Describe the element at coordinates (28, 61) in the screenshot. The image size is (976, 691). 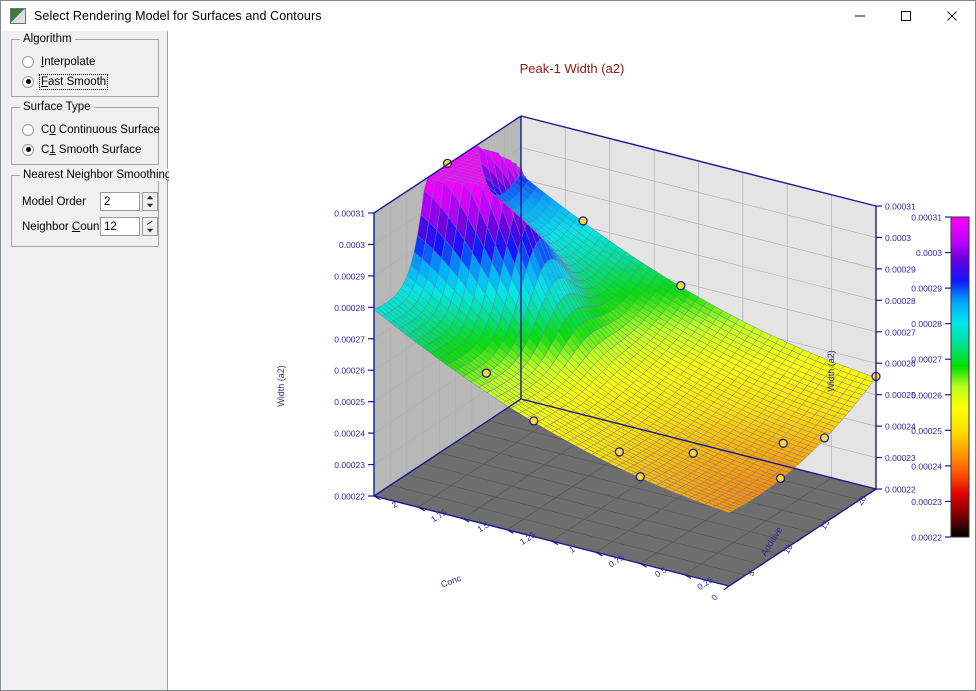
I see `radio-interpolate-indicator` at that location.